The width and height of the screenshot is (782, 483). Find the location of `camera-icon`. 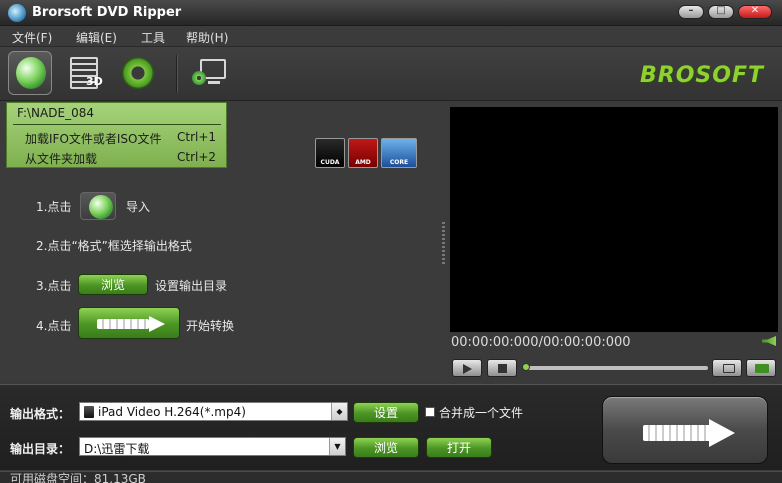

camera-icon is located at coordinates (729, 368).